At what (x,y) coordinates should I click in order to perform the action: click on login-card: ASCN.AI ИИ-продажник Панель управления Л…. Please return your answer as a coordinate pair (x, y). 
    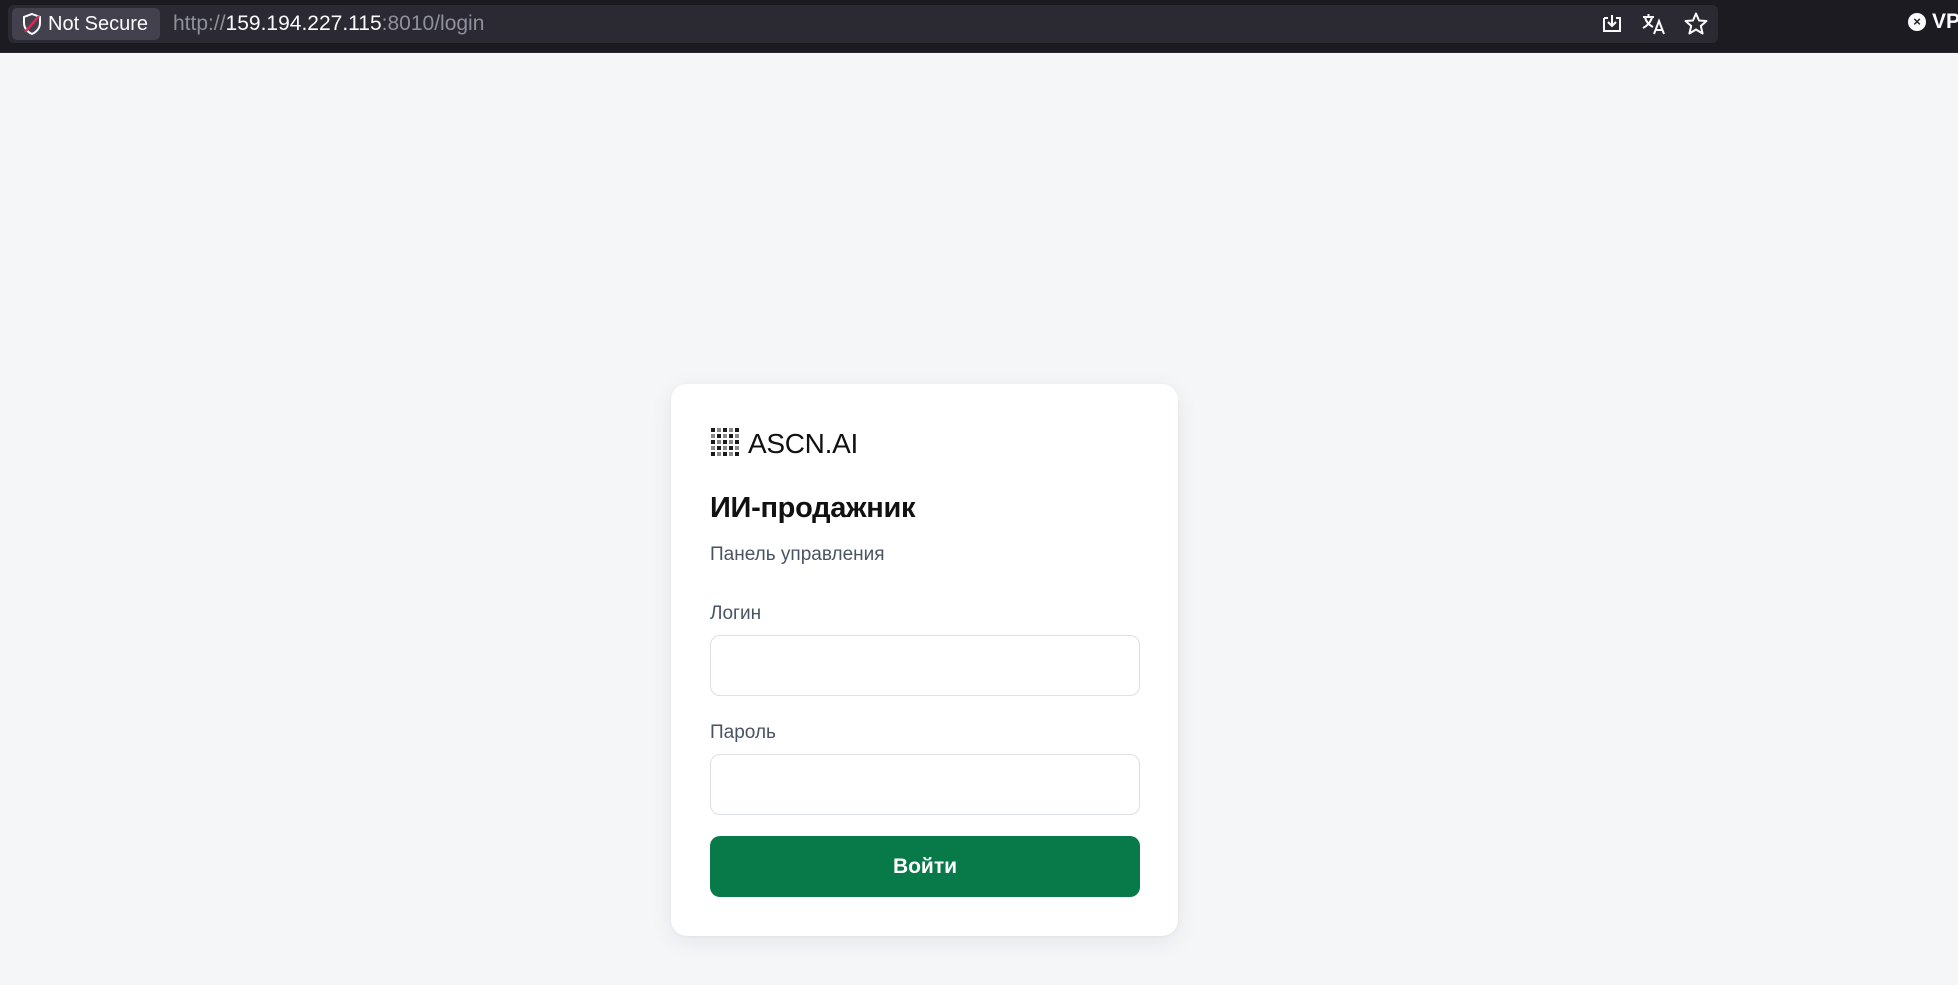
    Looking at the image, I should click on (924, 660).